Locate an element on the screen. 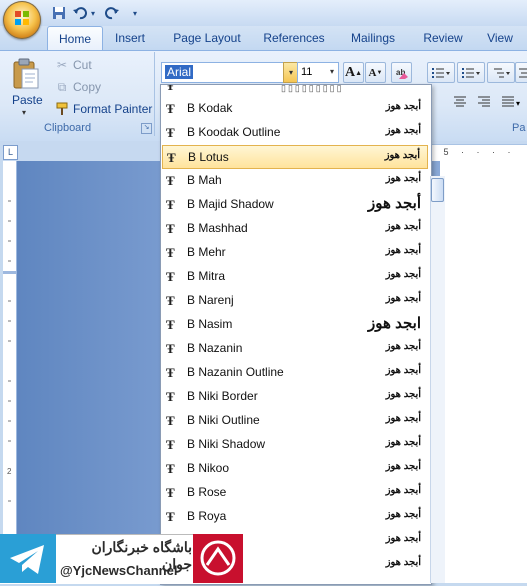 The height and width of the screenshot is (586, 527). office-button is located at coordinates (22, 20).